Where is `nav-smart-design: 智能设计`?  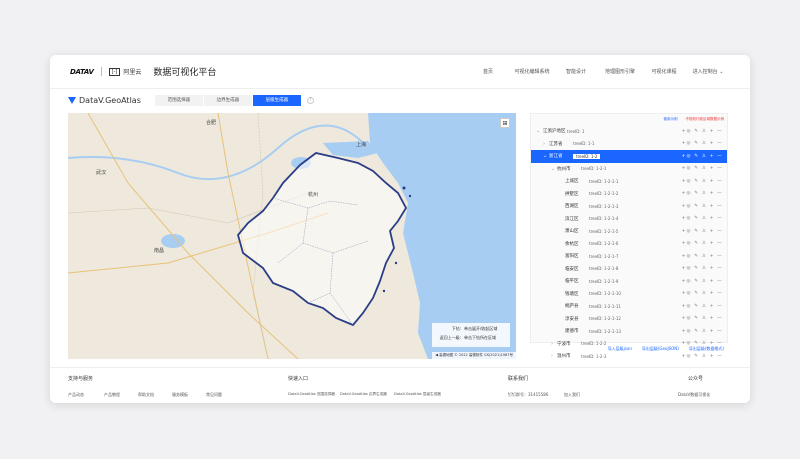 nav-smart-design: 智能设计 is located at coordinates (576, 71).